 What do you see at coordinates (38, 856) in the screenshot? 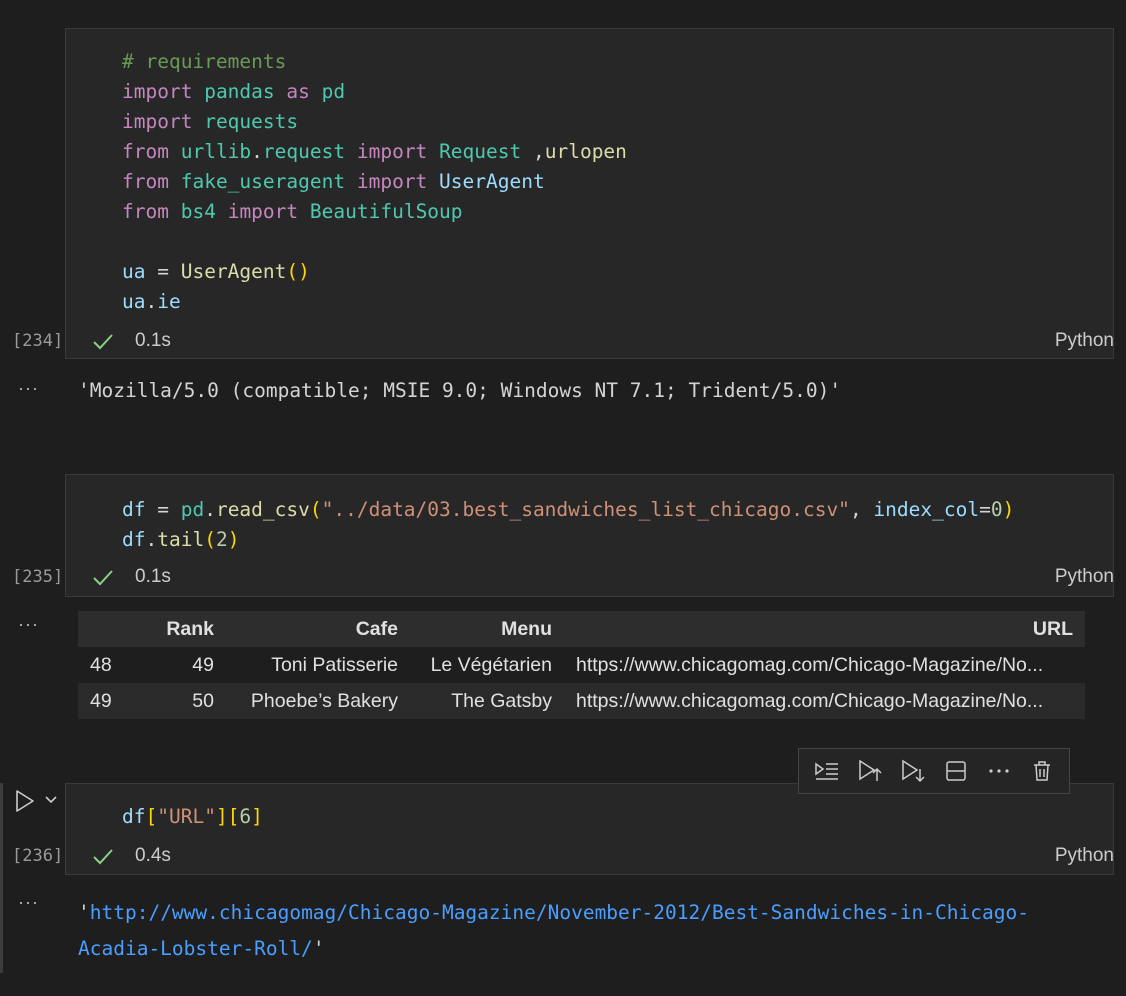
I see `execution-count: [236]` at bounding box center [38, 856].